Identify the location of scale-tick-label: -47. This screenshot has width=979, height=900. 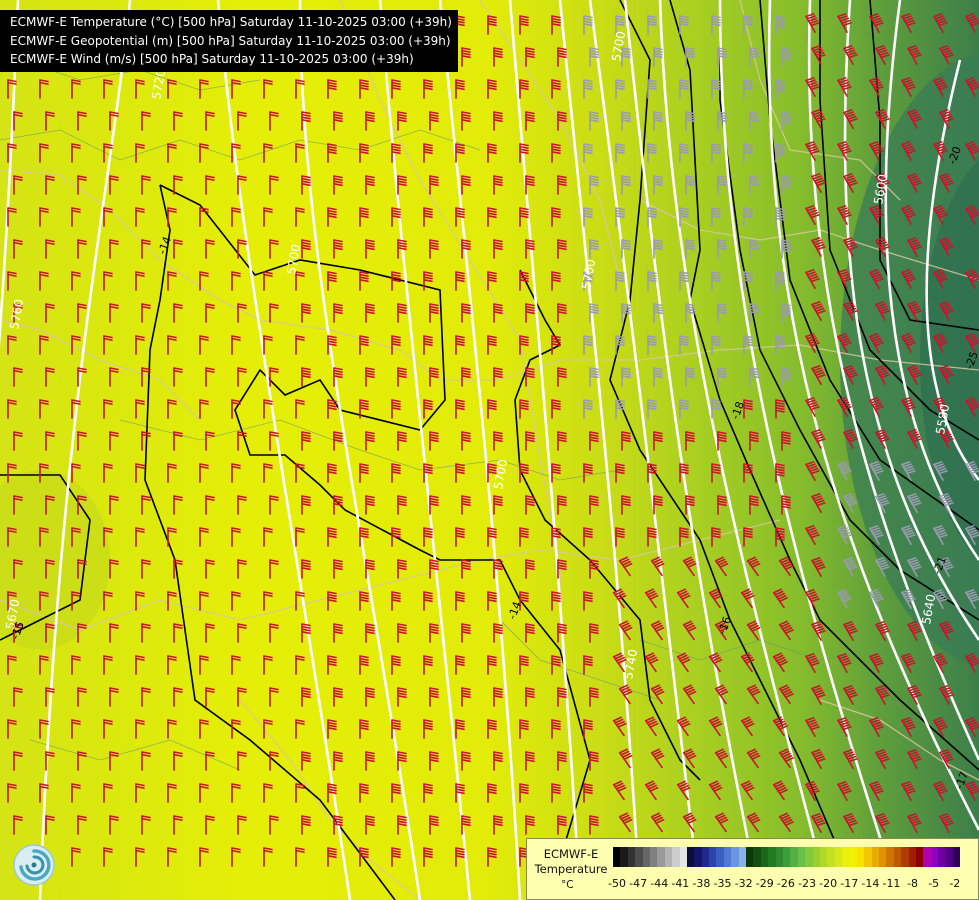
(638, 883).